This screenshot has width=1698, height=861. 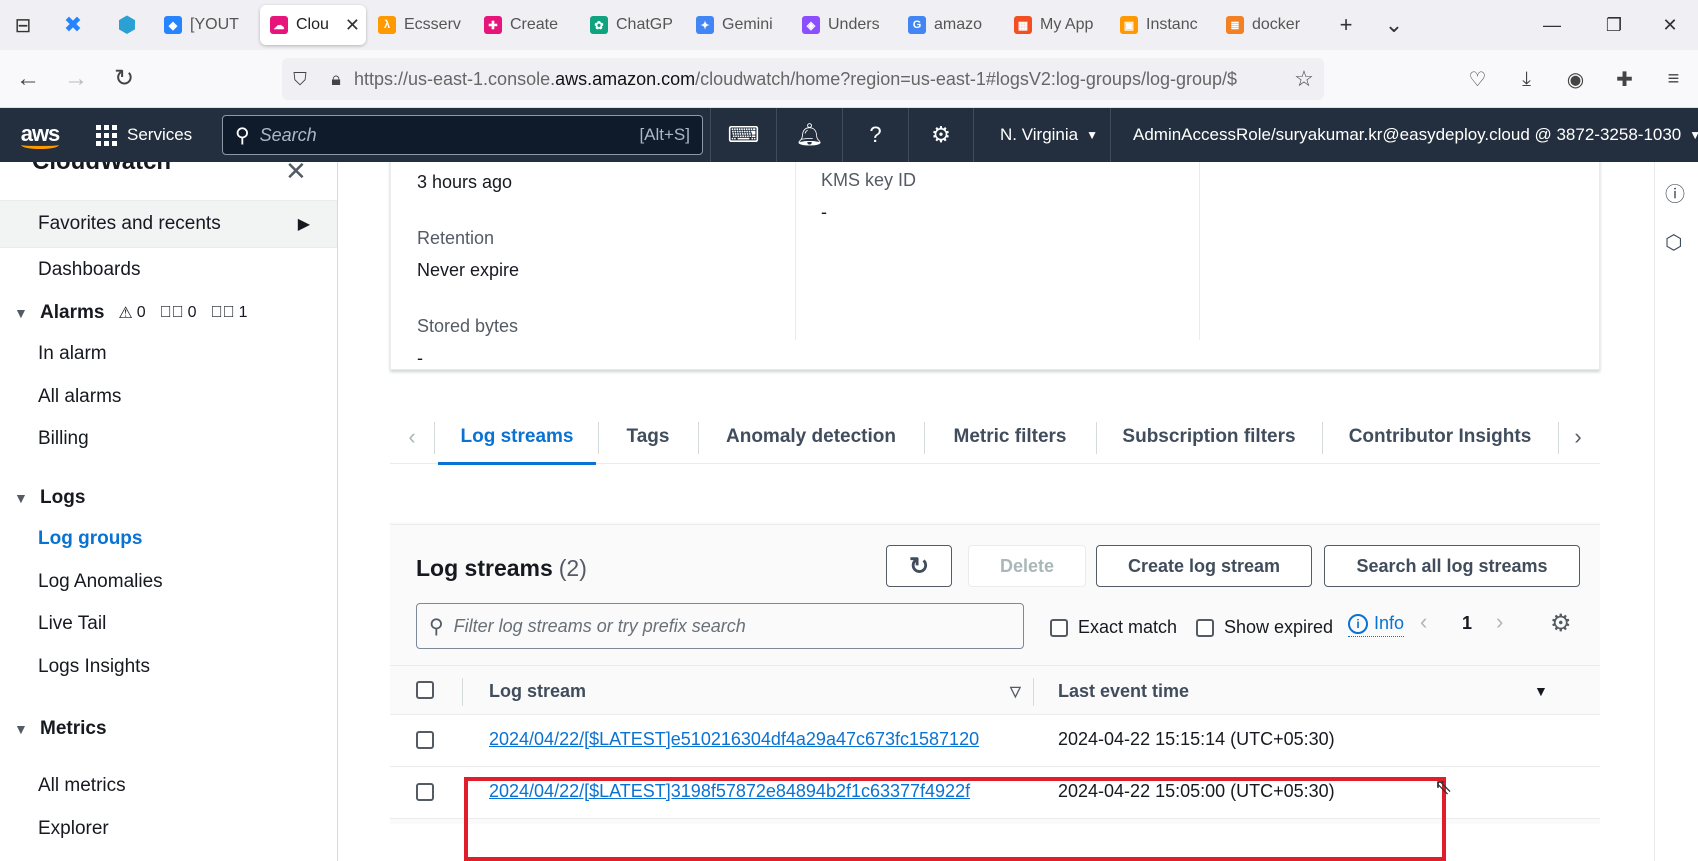 I want to click on tab-label: ChatGP, so click(x=644, y=24).